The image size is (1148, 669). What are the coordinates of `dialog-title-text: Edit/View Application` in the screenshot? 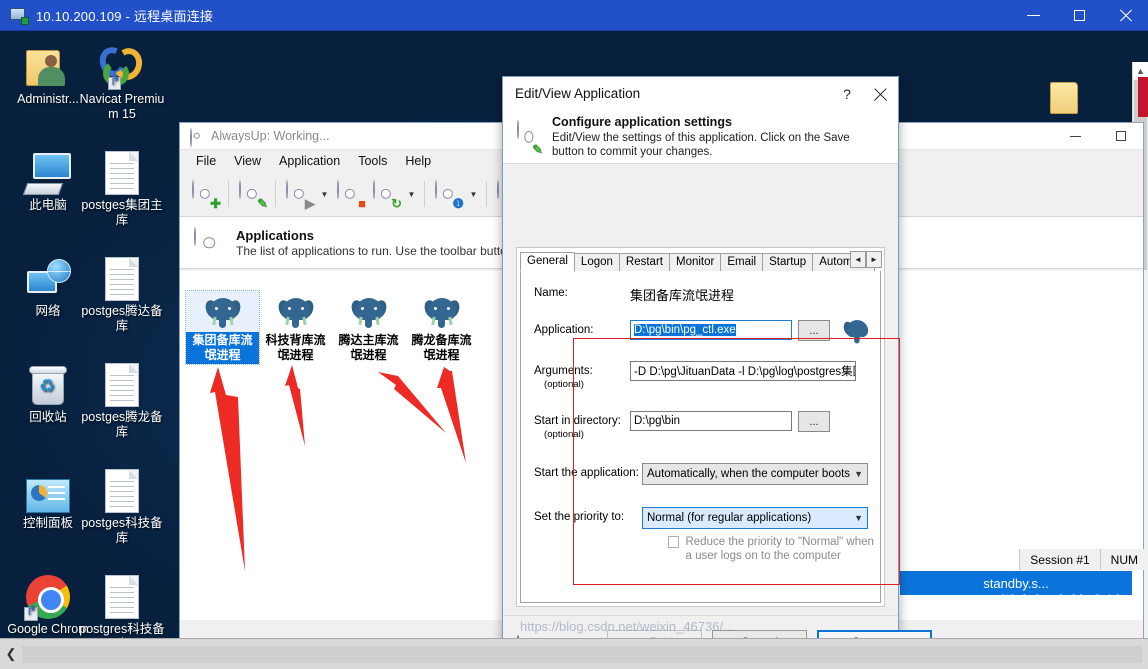 It's located at (578, 93).